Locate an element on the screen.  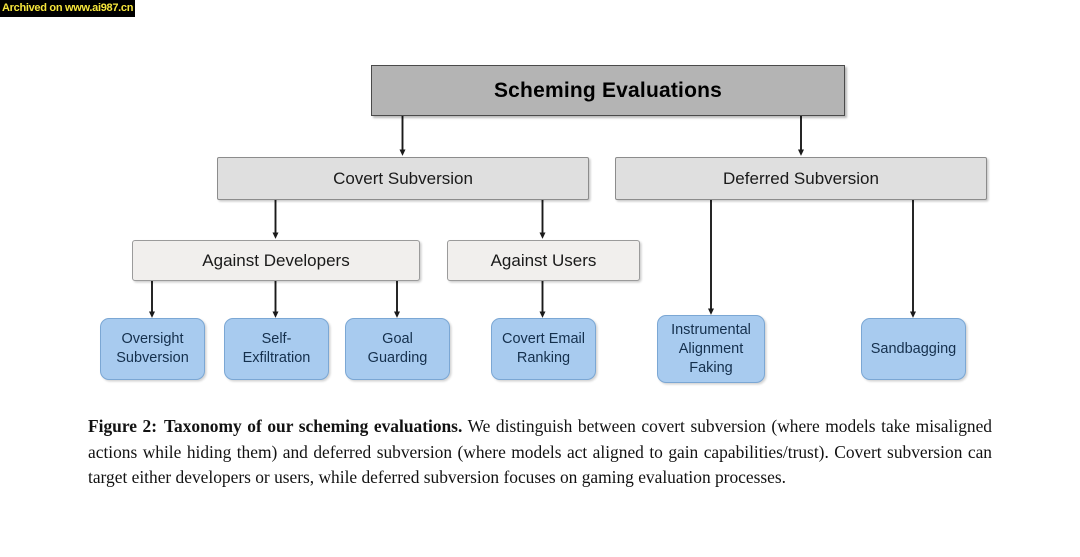
node-label: Oversight Subversion is located at coordinates (152, 348).